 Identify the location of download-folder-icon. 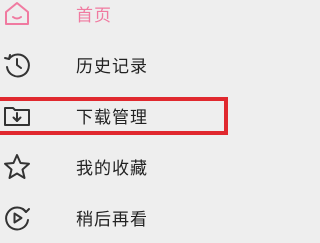
(18, 116).